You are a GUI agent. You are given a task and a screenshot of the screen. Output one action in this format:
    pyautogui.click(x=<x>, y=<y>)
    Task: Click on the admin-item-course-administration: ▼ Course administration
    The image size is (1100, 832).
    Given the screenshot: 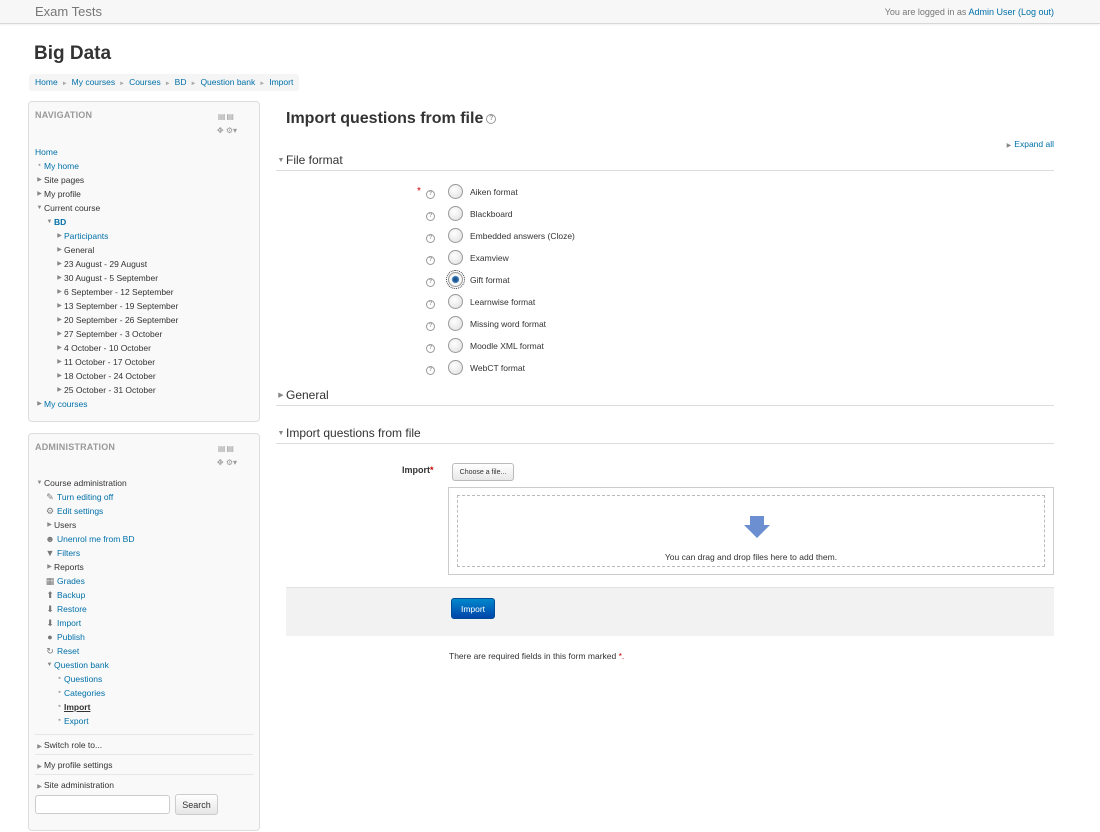 What is the action you would take?
    pyautogui.click(x=144, y=482)
    